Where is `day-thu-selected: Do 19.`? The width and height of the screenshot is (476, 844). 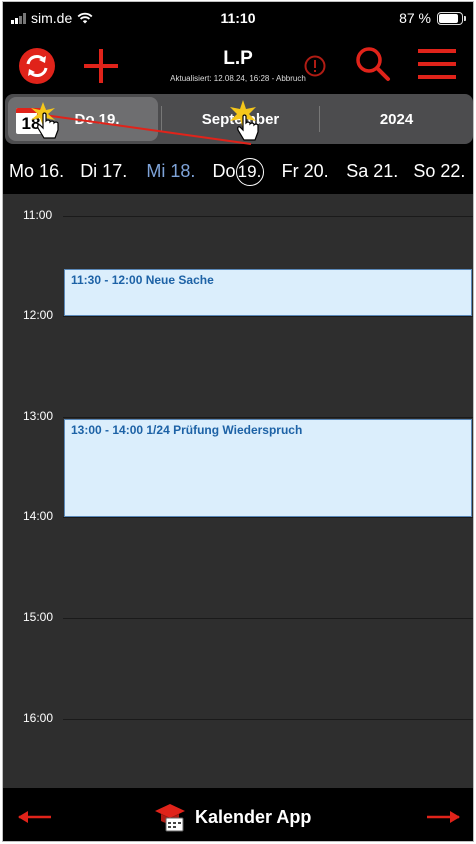
day-thu-selected: Do 19. is located at coordinates (237, 171).